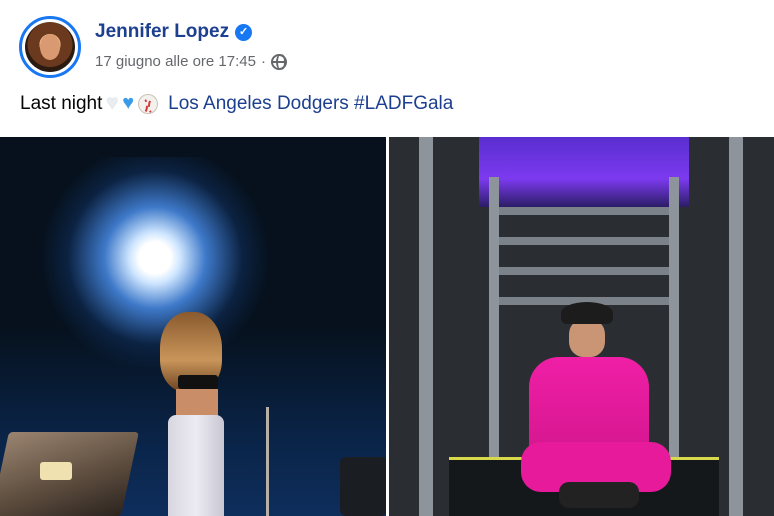 The height and width of the screenshot is (516, 774). Describe the element at coordinates (56, 471) in the screenshot. I see `stage-lamp-light` at that location.